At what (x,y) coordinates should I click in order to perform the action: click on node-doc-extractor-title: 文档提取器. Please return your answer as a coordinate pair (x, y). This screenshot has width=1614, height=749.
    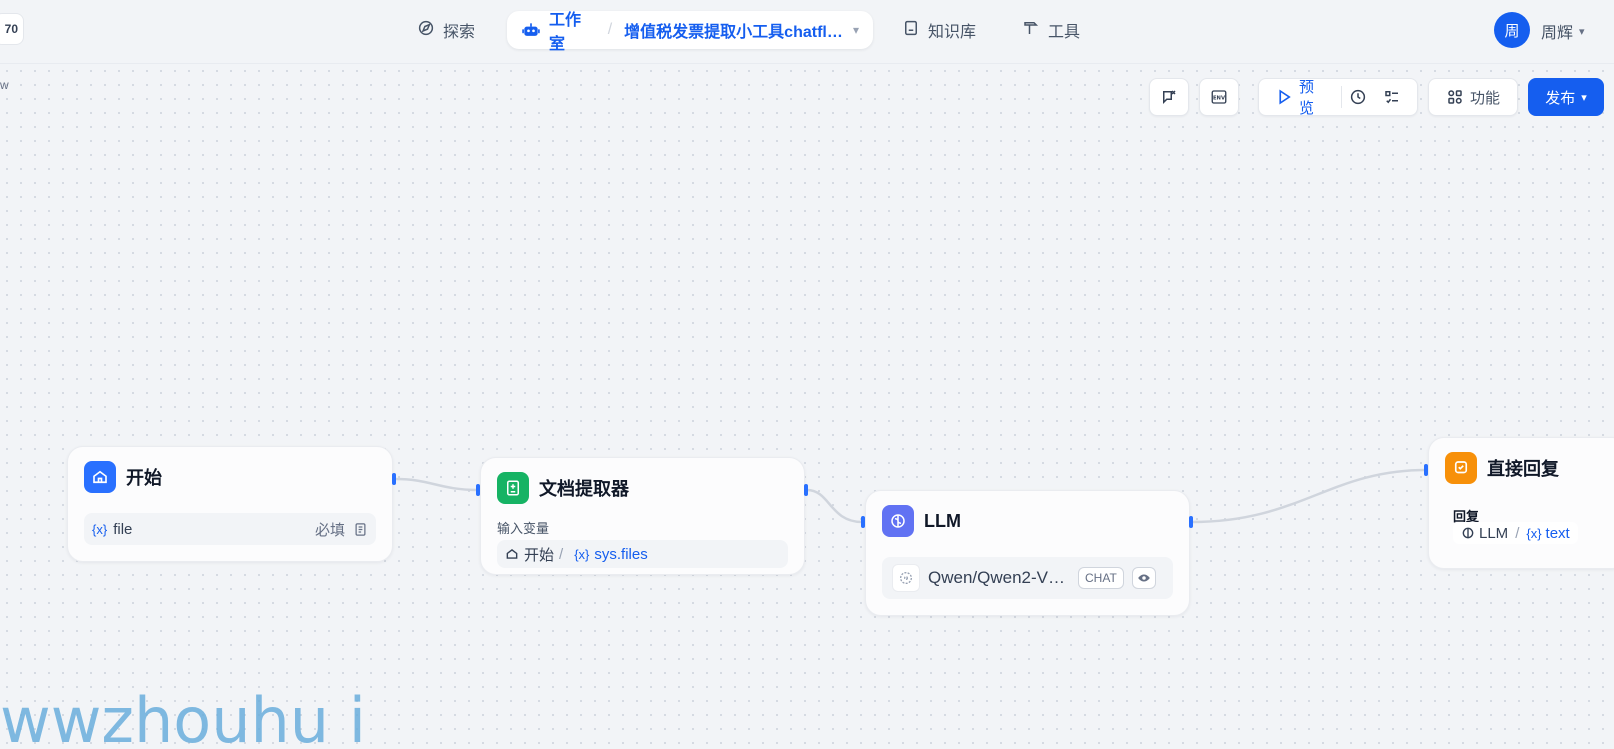
    Looking at the image, I should click on (584, 489).